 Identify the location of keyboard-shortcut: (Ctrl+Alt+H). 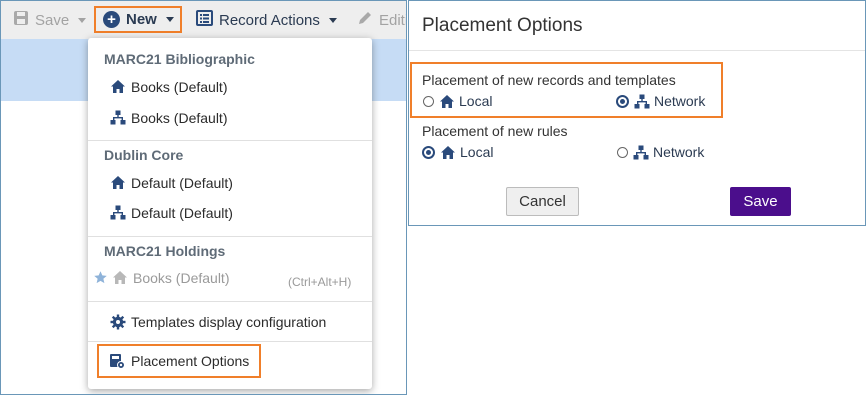
(320, 282).